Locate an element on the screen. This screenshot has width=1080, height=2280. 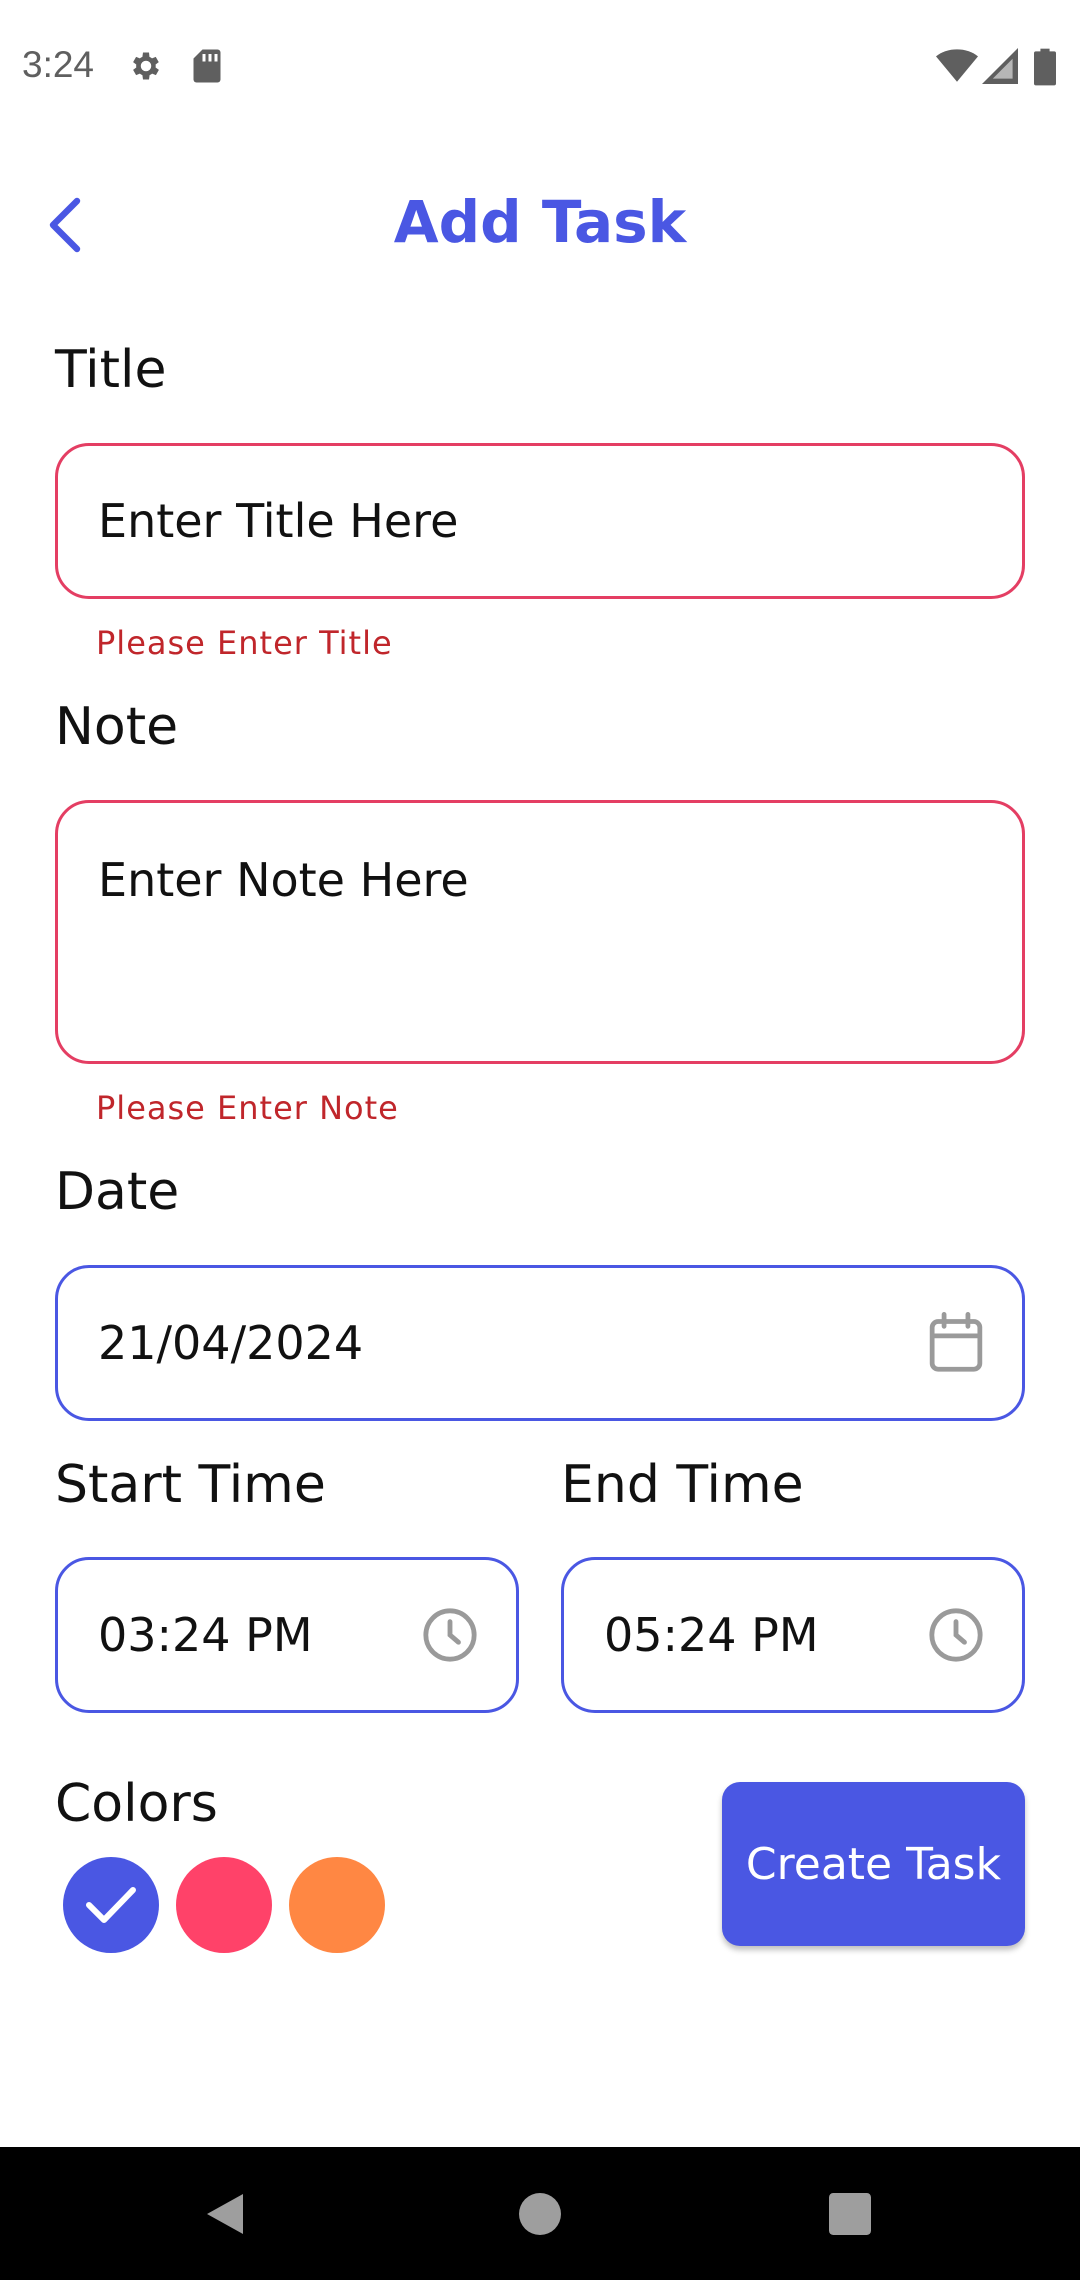
start-time-field: 03:24 PM is located at coordinates (287, 1635).